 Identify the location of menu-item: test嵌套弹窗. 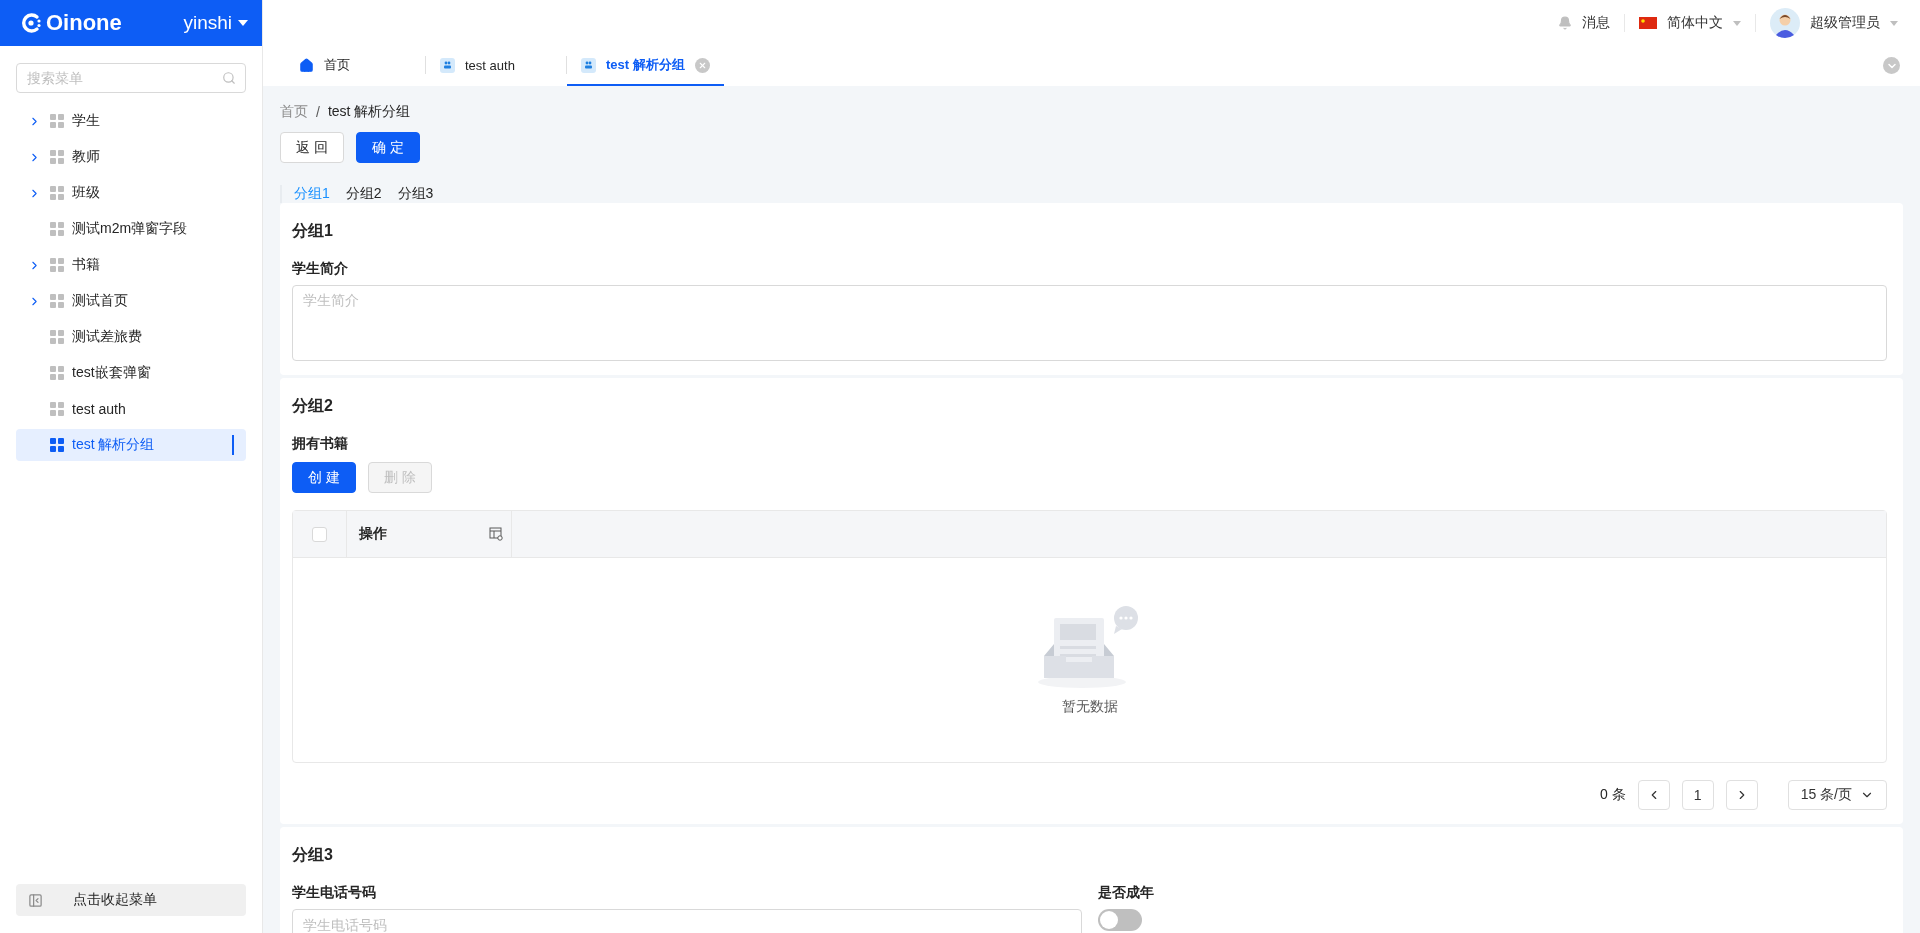
(131, 373).